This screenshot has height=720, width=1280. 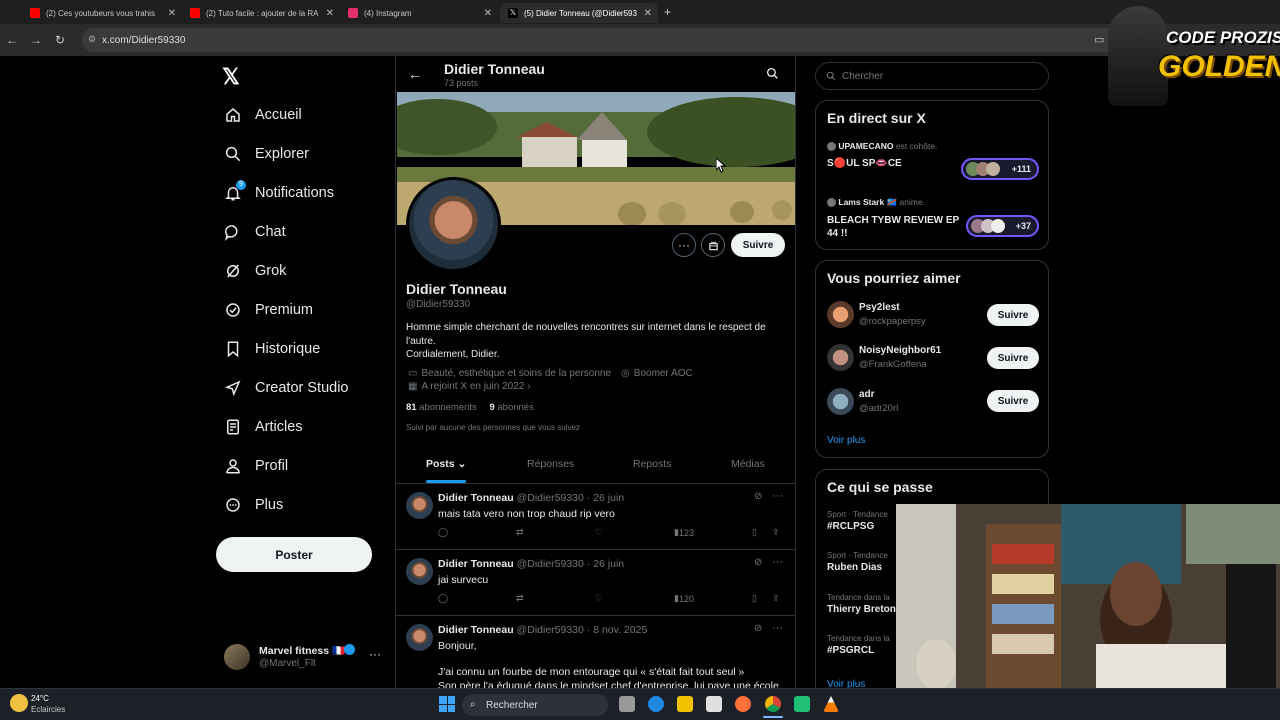 I want to click on trend-item: Tendance dans la #PSGRCL, so click(x=862, y=645).